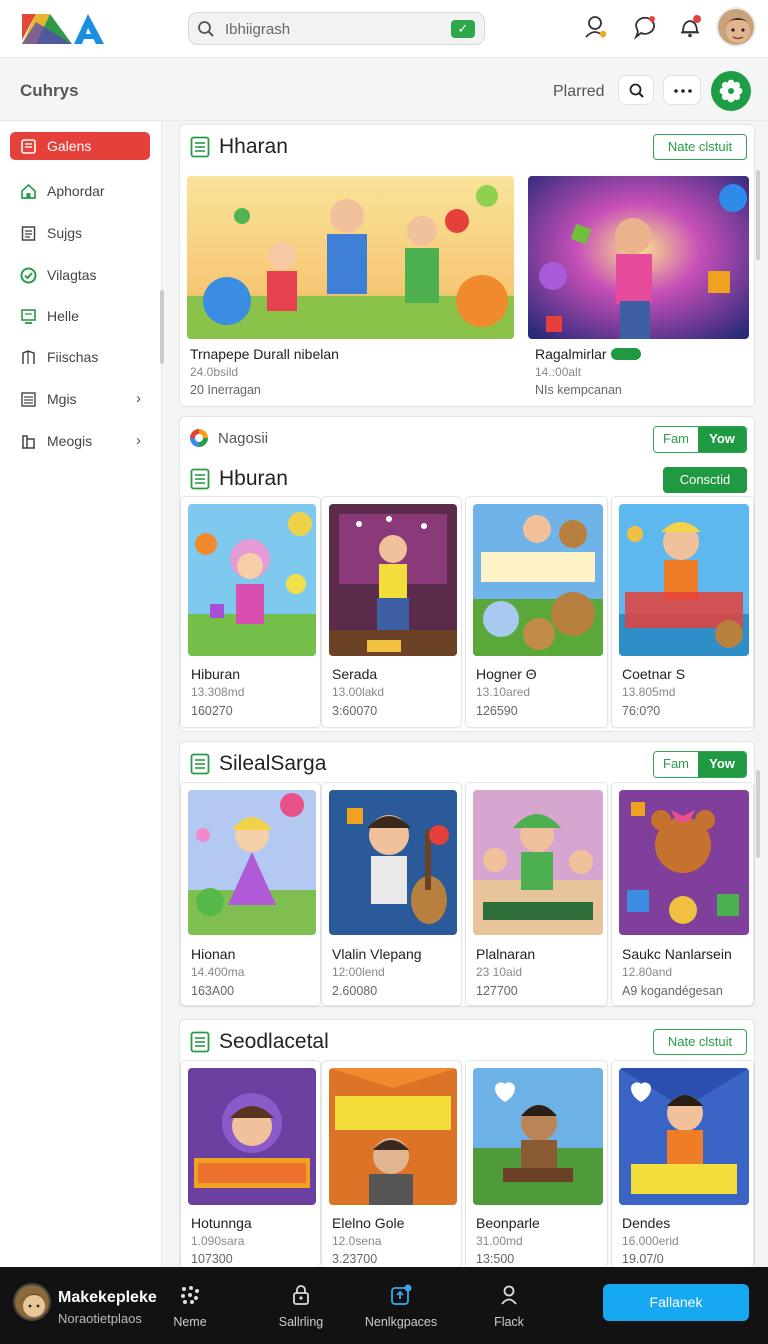 This screenshot has width=768, height=1344. Describe the element at coordinates (654, 674) in the screenshot. I see `card-title: Coetnar S` at that location.